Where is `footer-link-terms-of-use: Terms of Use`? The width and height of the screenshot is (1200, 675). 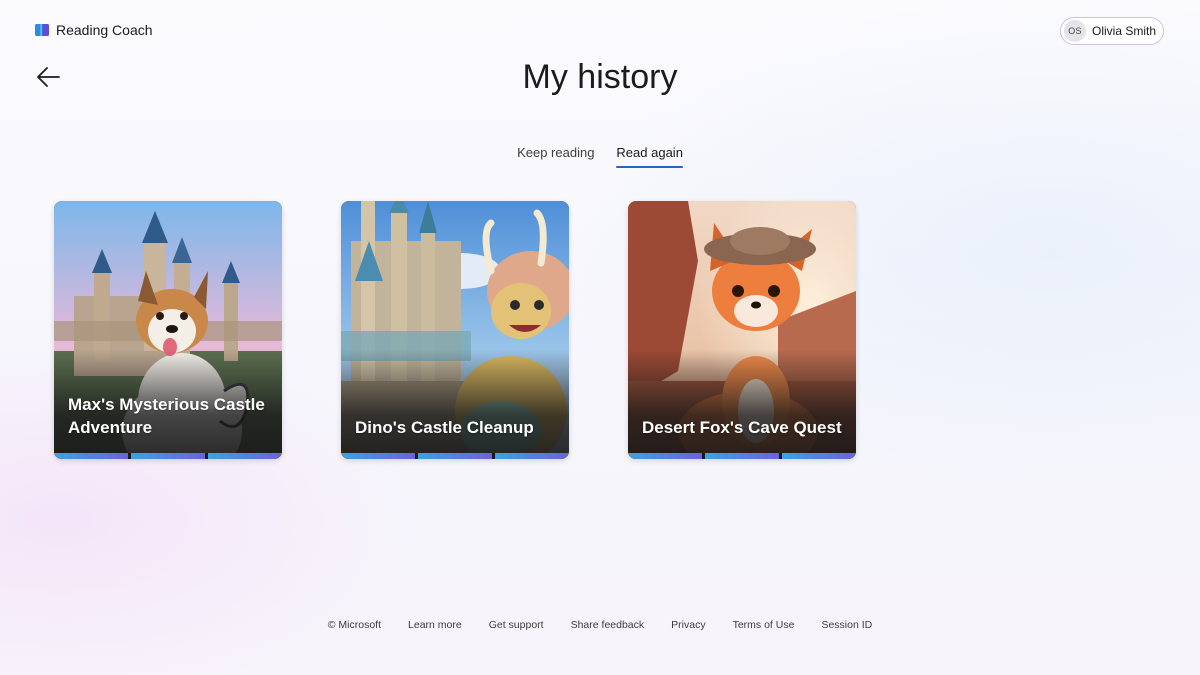 footer-link-terms-of-use: Terms of Use is located at coordinates (764, 625).